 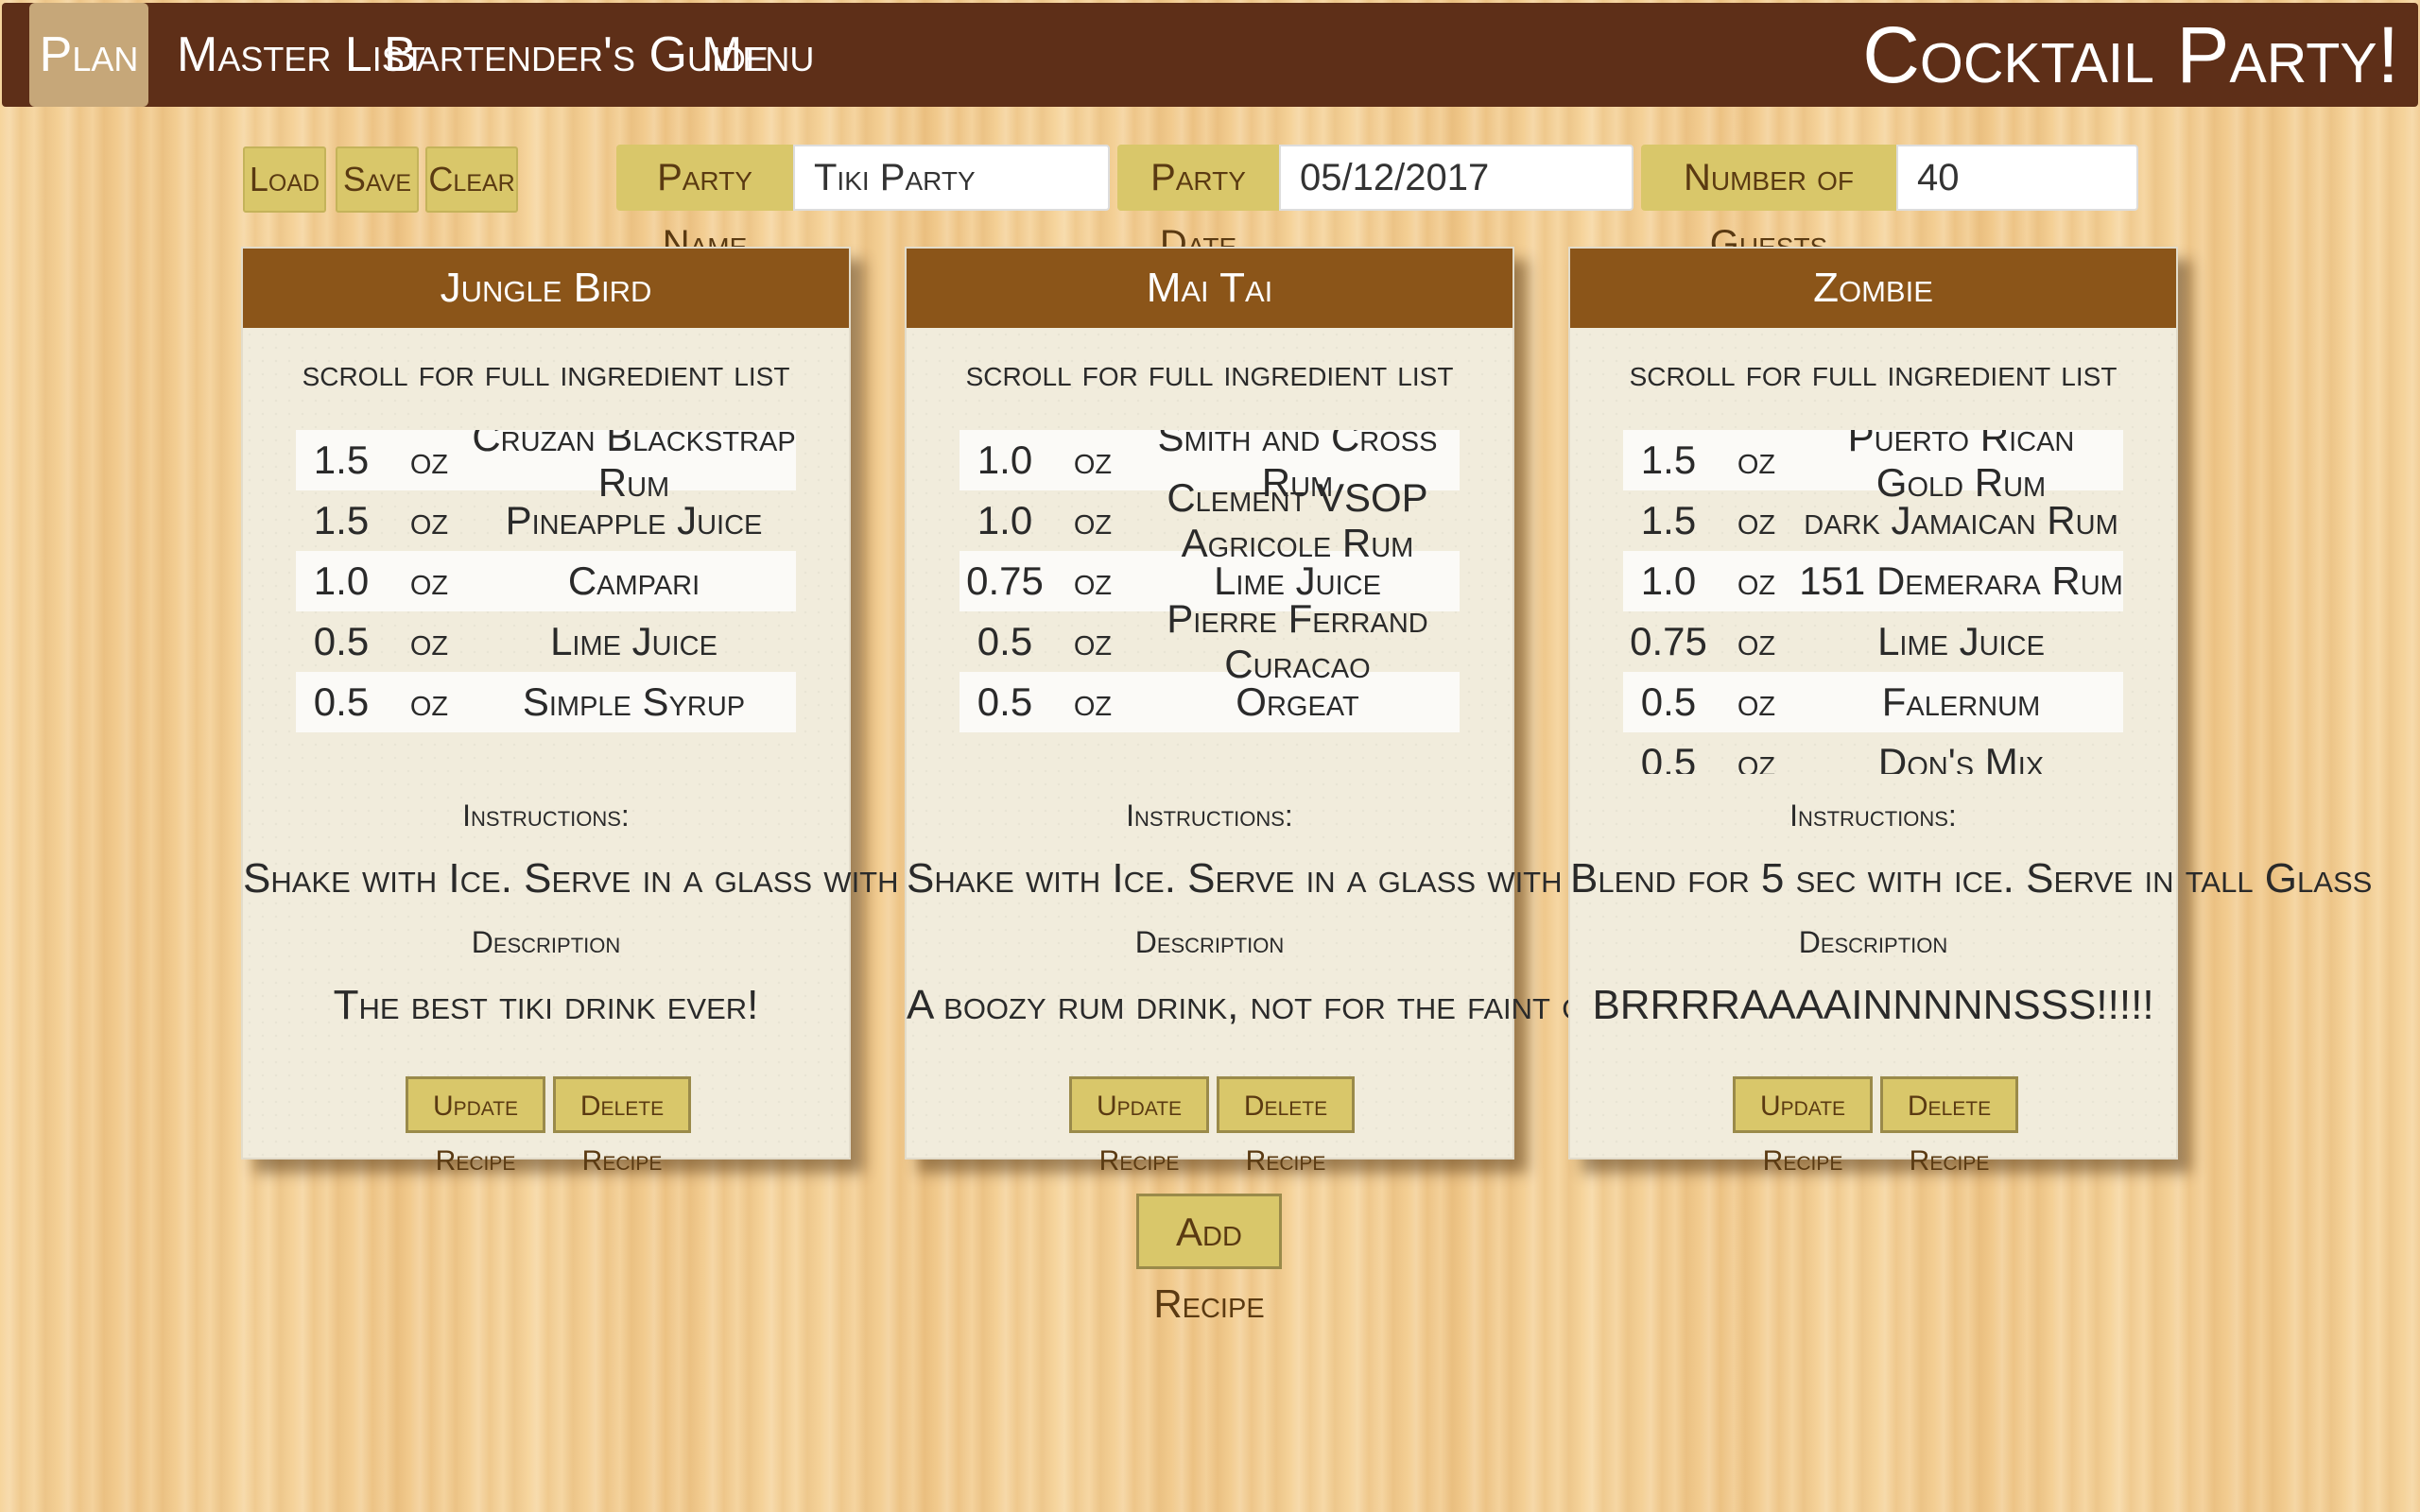 What do you see at coordinates (284, 179) in the screenshot?
I see `load-button: Load` at bounding box center [284, 179].